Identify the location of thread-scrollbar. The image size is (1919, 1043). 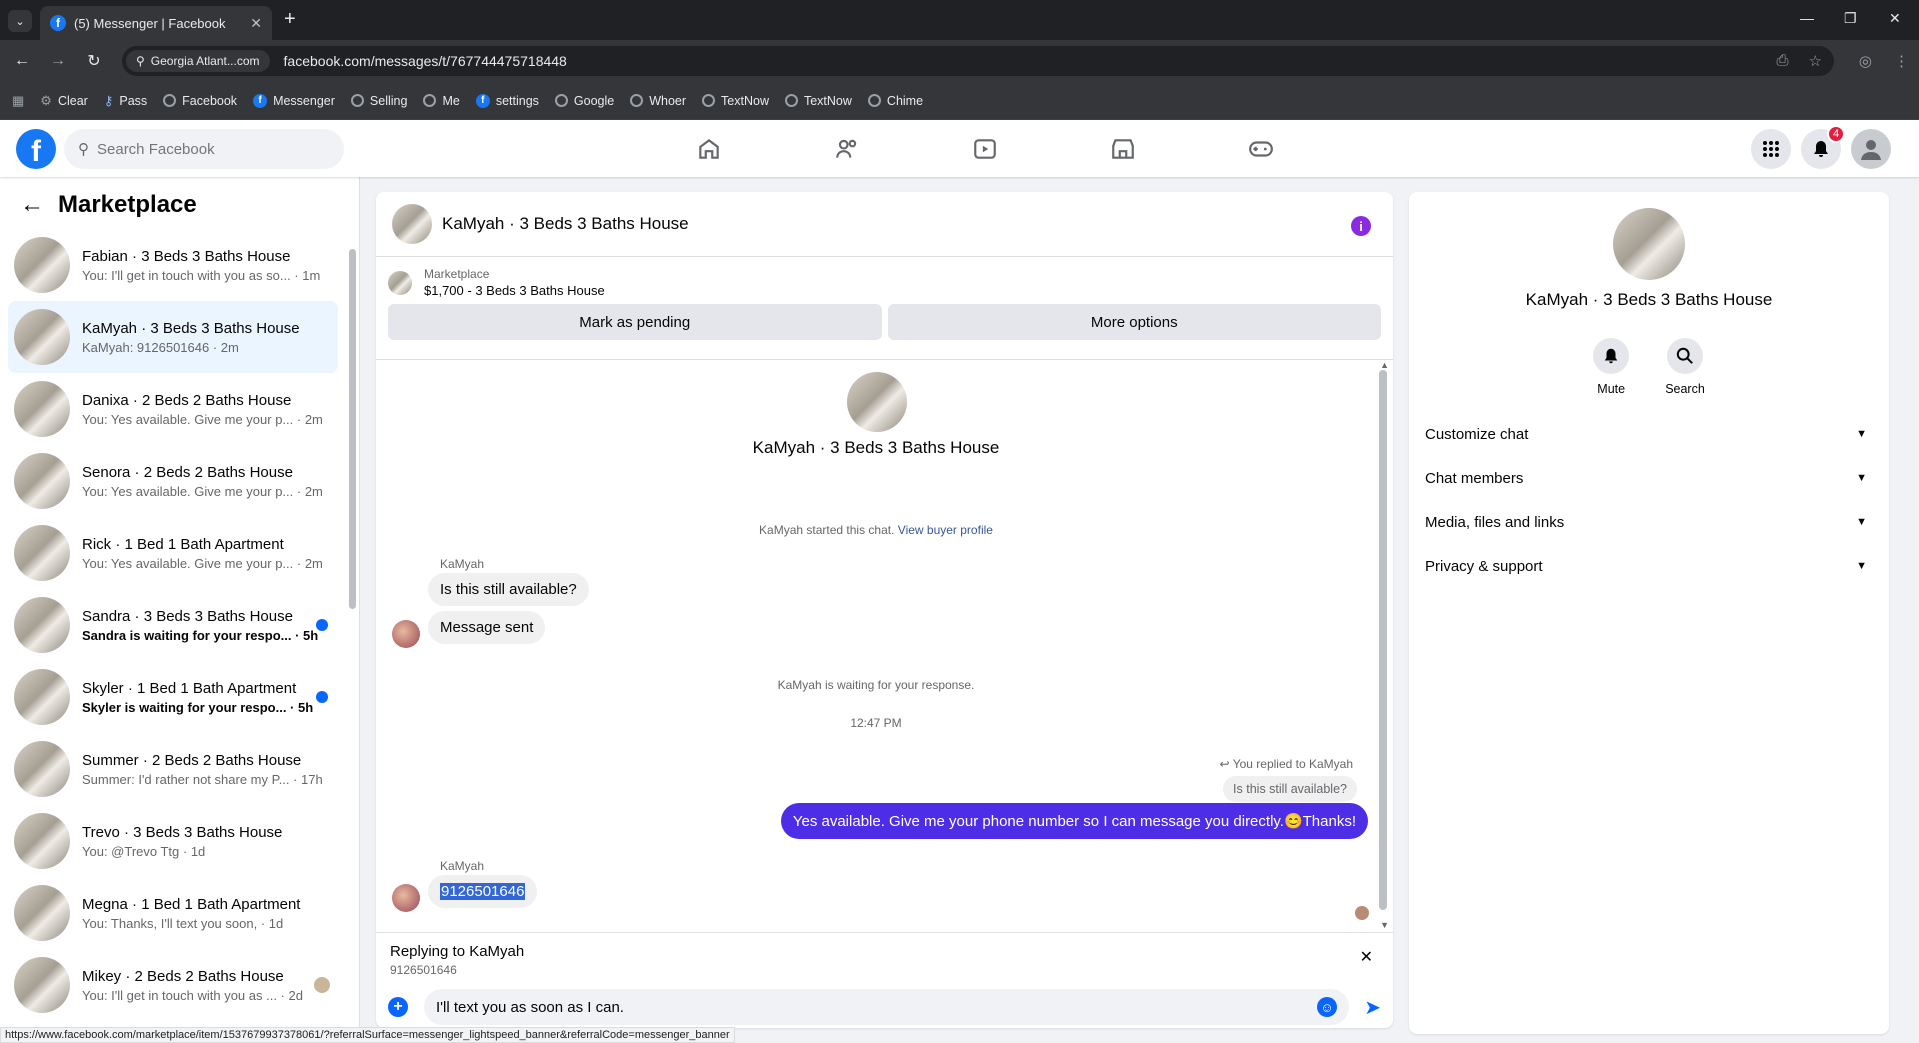
(1383, 640).